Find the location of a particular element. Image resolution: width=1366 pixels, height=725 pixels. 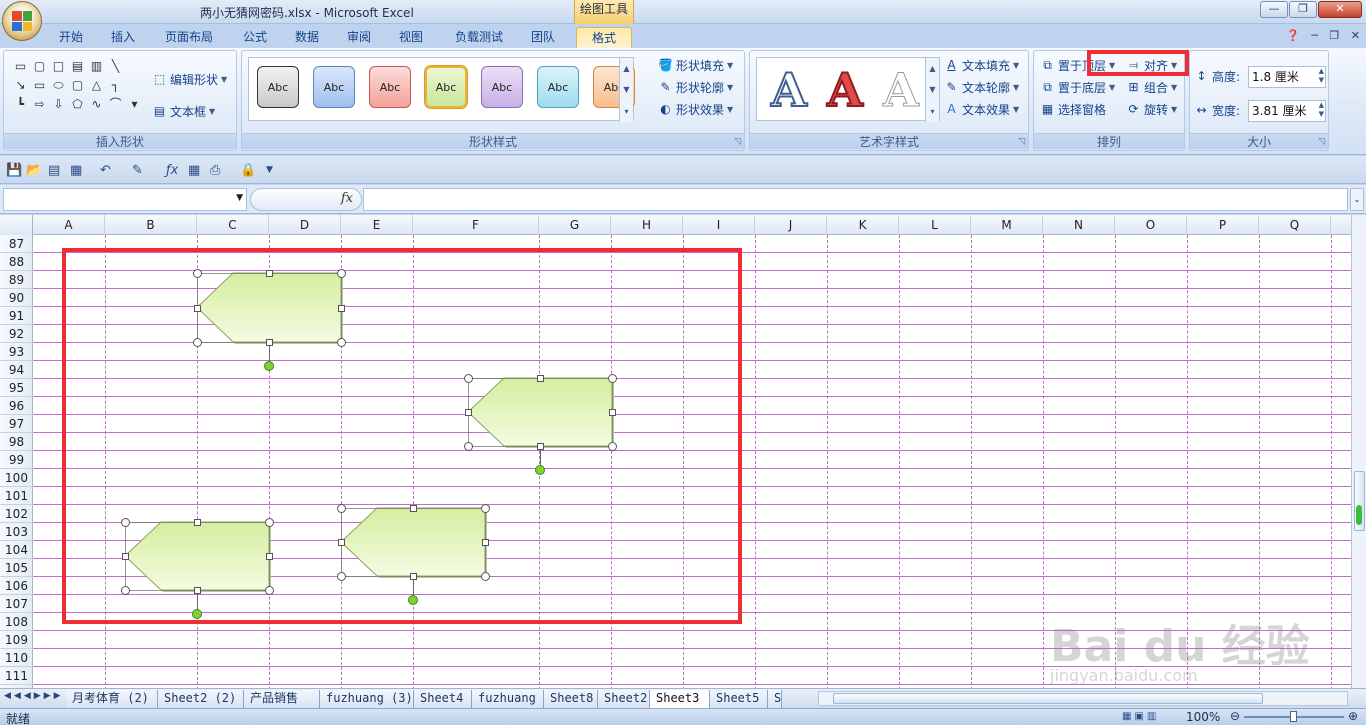

sheet-tab: fuzhuang (3) is located at coordinates (367, 699).